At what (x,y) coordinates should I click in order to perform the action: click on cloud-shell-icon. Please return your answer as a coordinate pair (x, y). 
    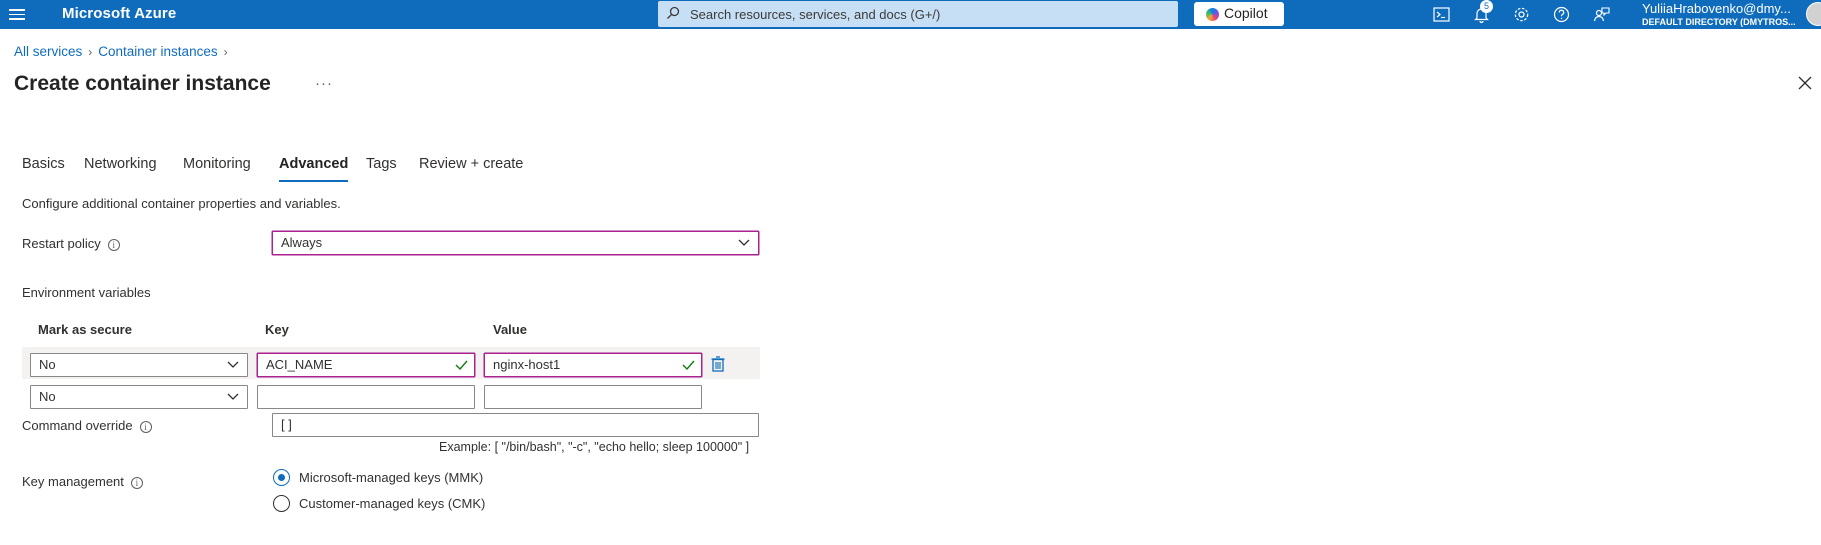
    Looking at the image, I should click on (1441, 14).